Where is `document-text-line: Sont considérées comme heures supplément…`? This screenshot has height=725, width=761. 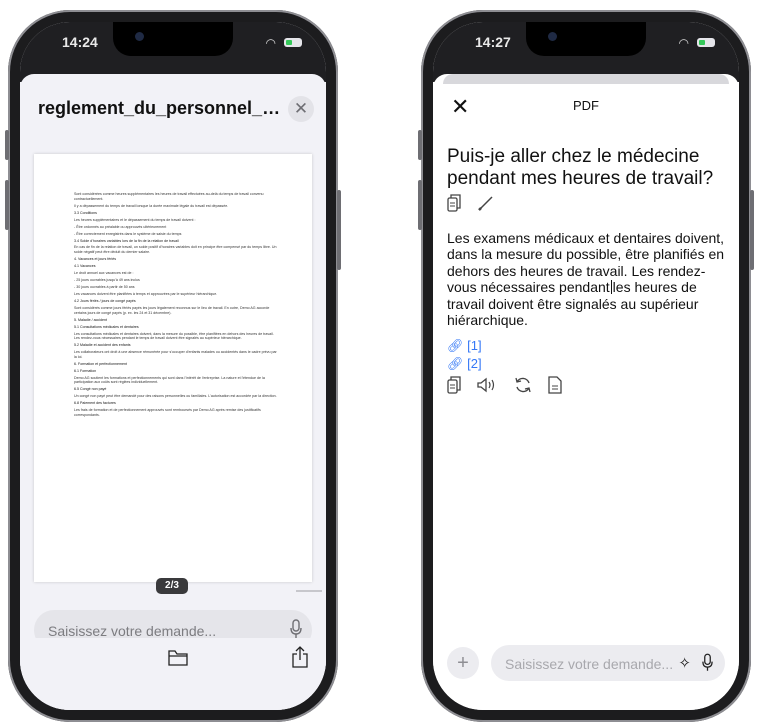
document-text-line: Sont considérées comme heures supplément… is located at coordinates (169, 196).